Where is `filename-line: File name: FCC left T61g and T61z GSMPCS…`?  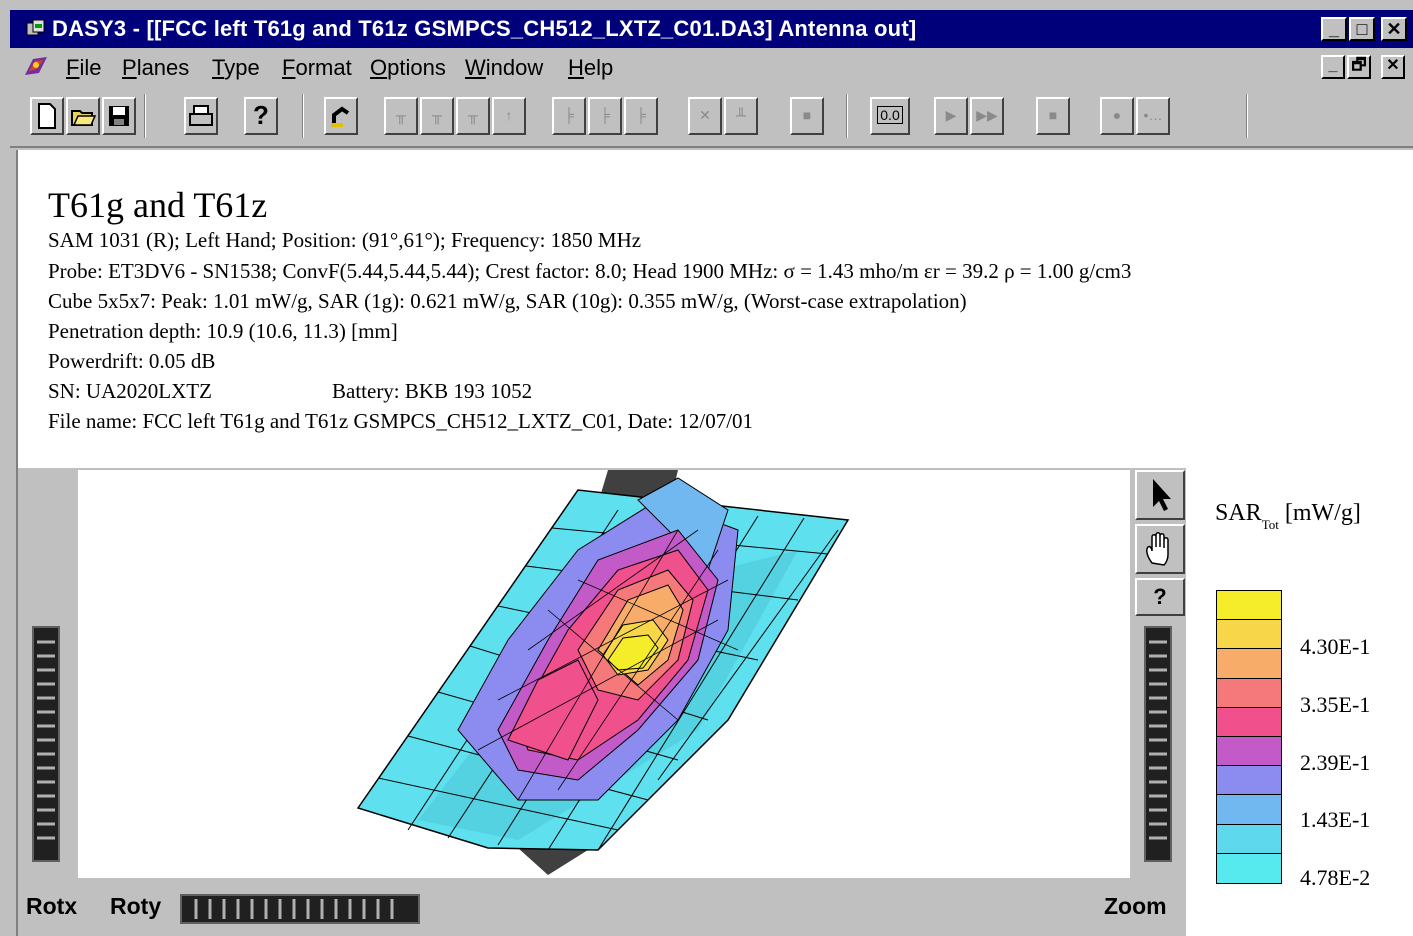
filename-line: File name: FCC left T61g and T61z GSMPCS… is located at coordinates (401, 421).